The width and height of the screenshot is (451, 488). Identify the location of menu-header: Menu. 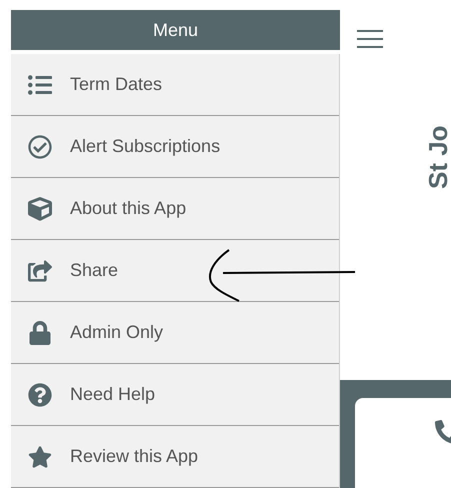
(175, 30).